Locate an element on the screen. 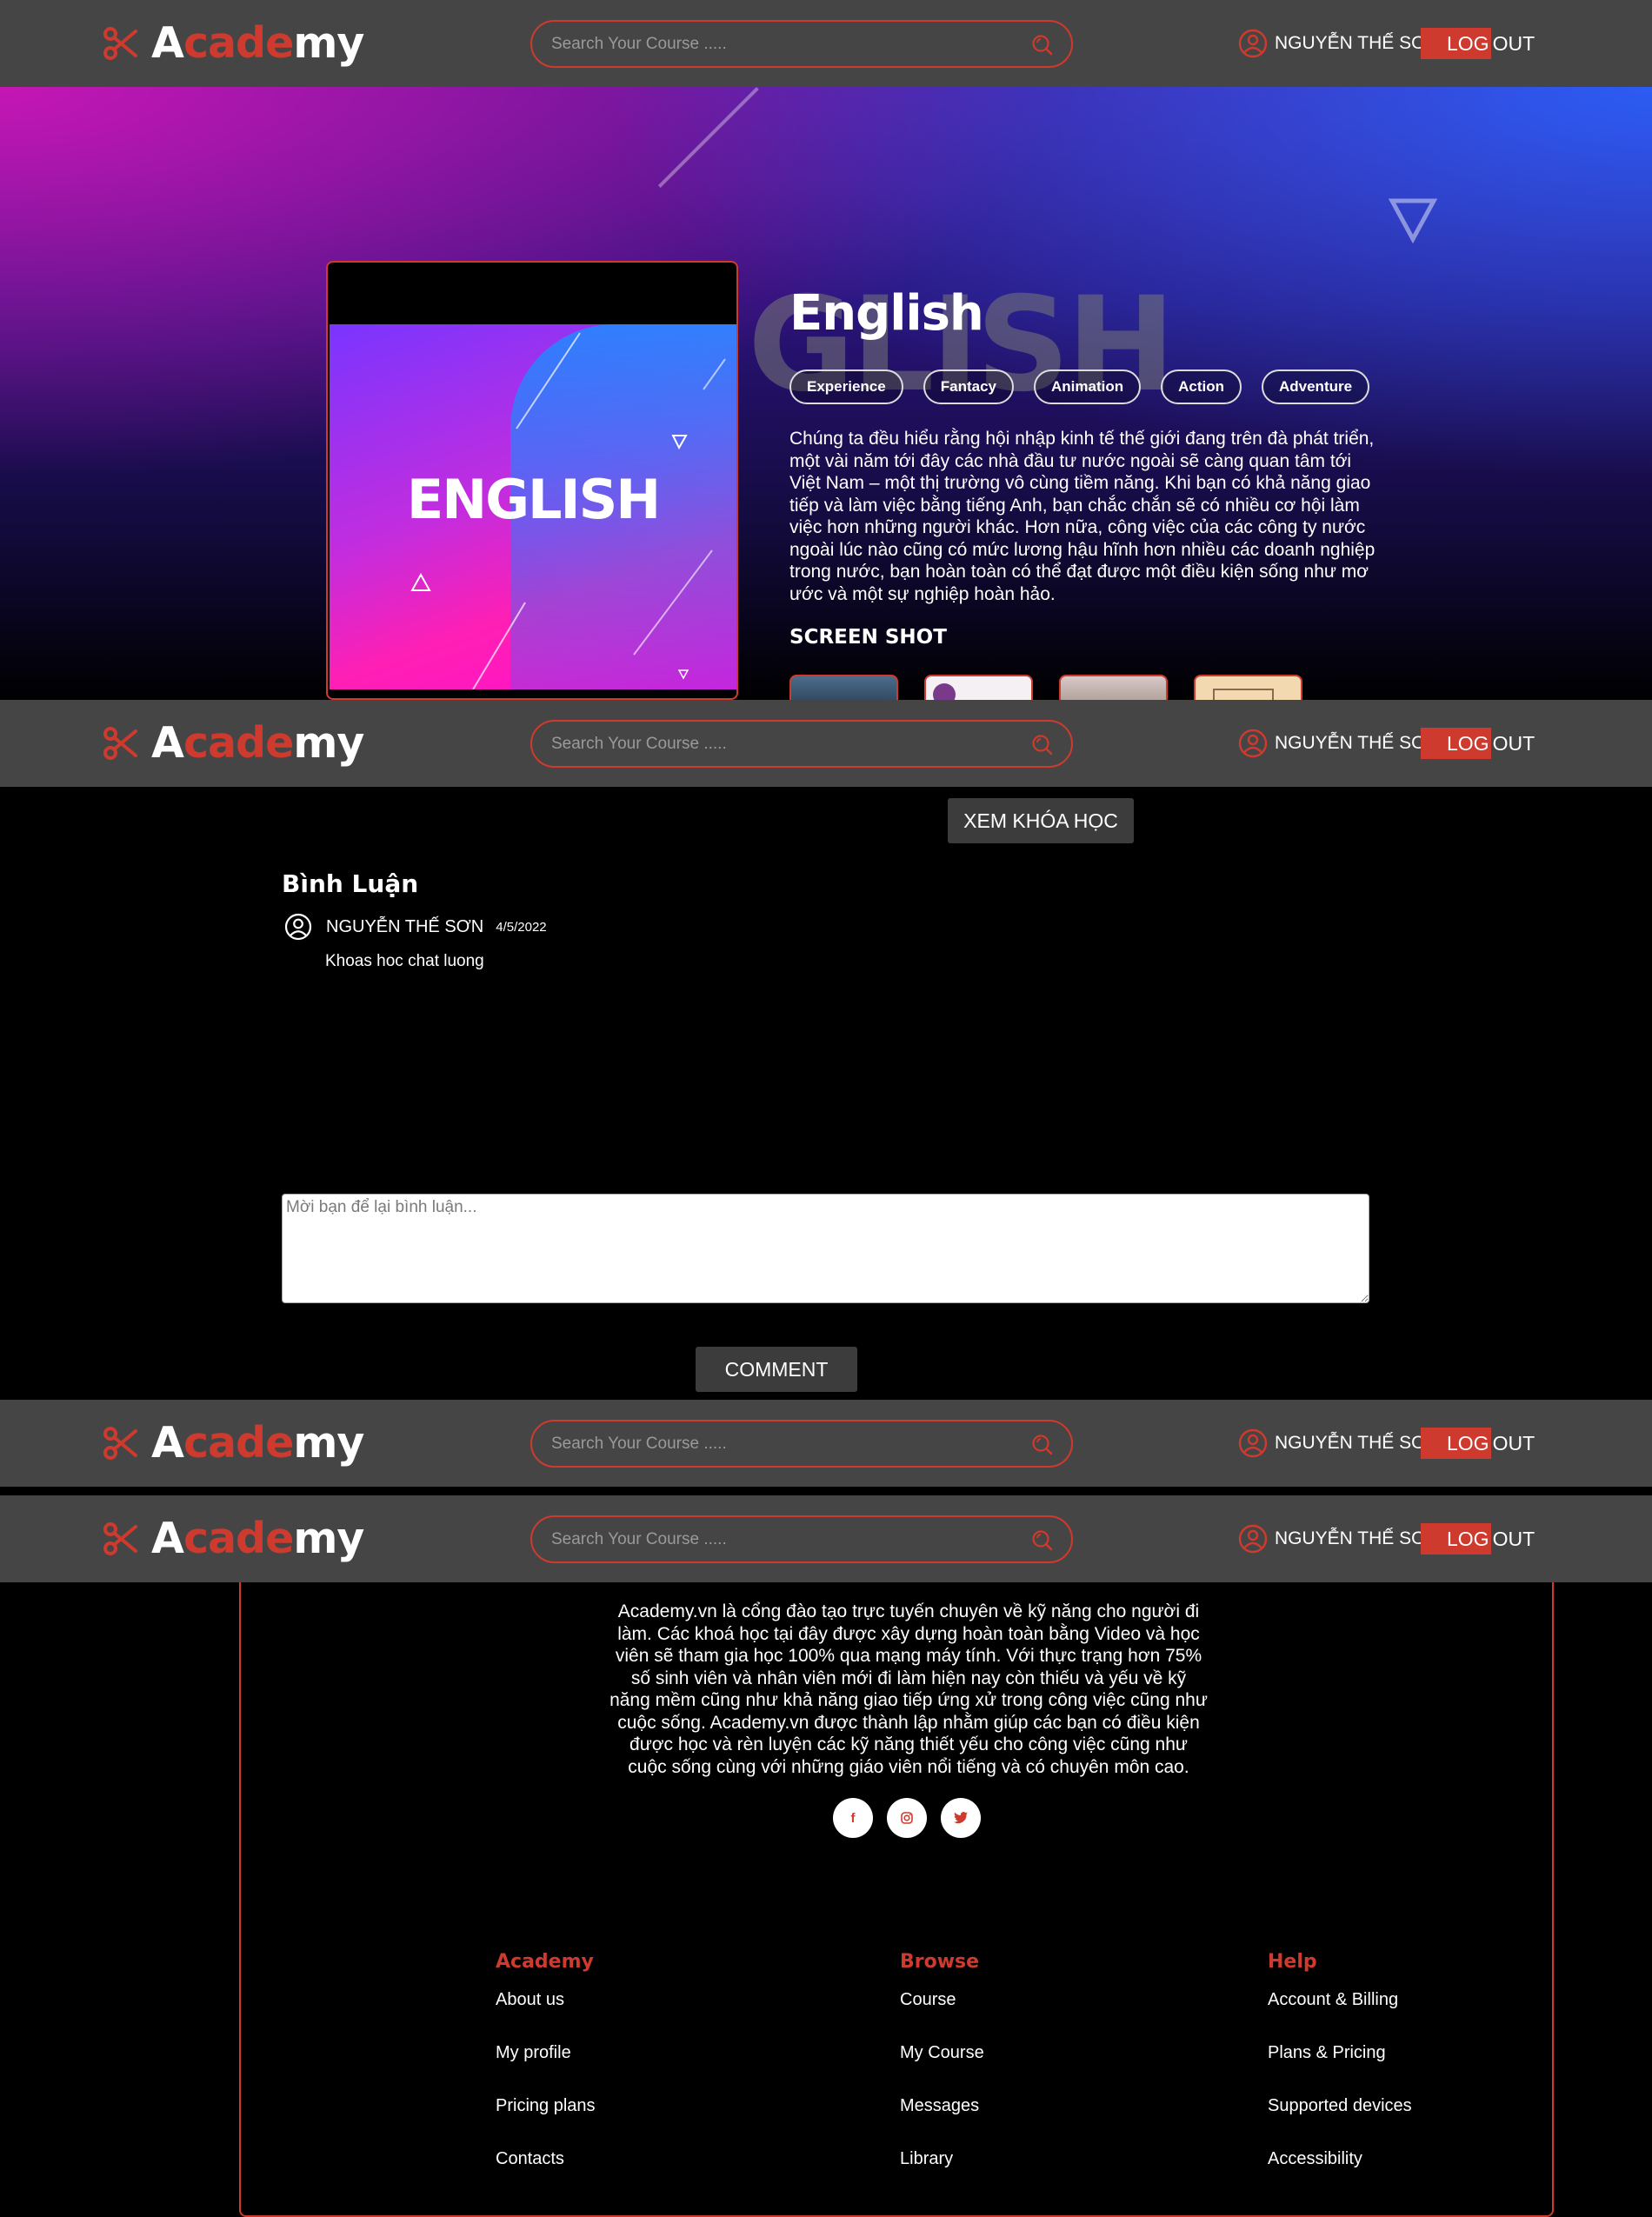 The height and width of the screenshot is (2217, 1652). course-thumbnail: ENGLISH is located at coordinates (532, 481).